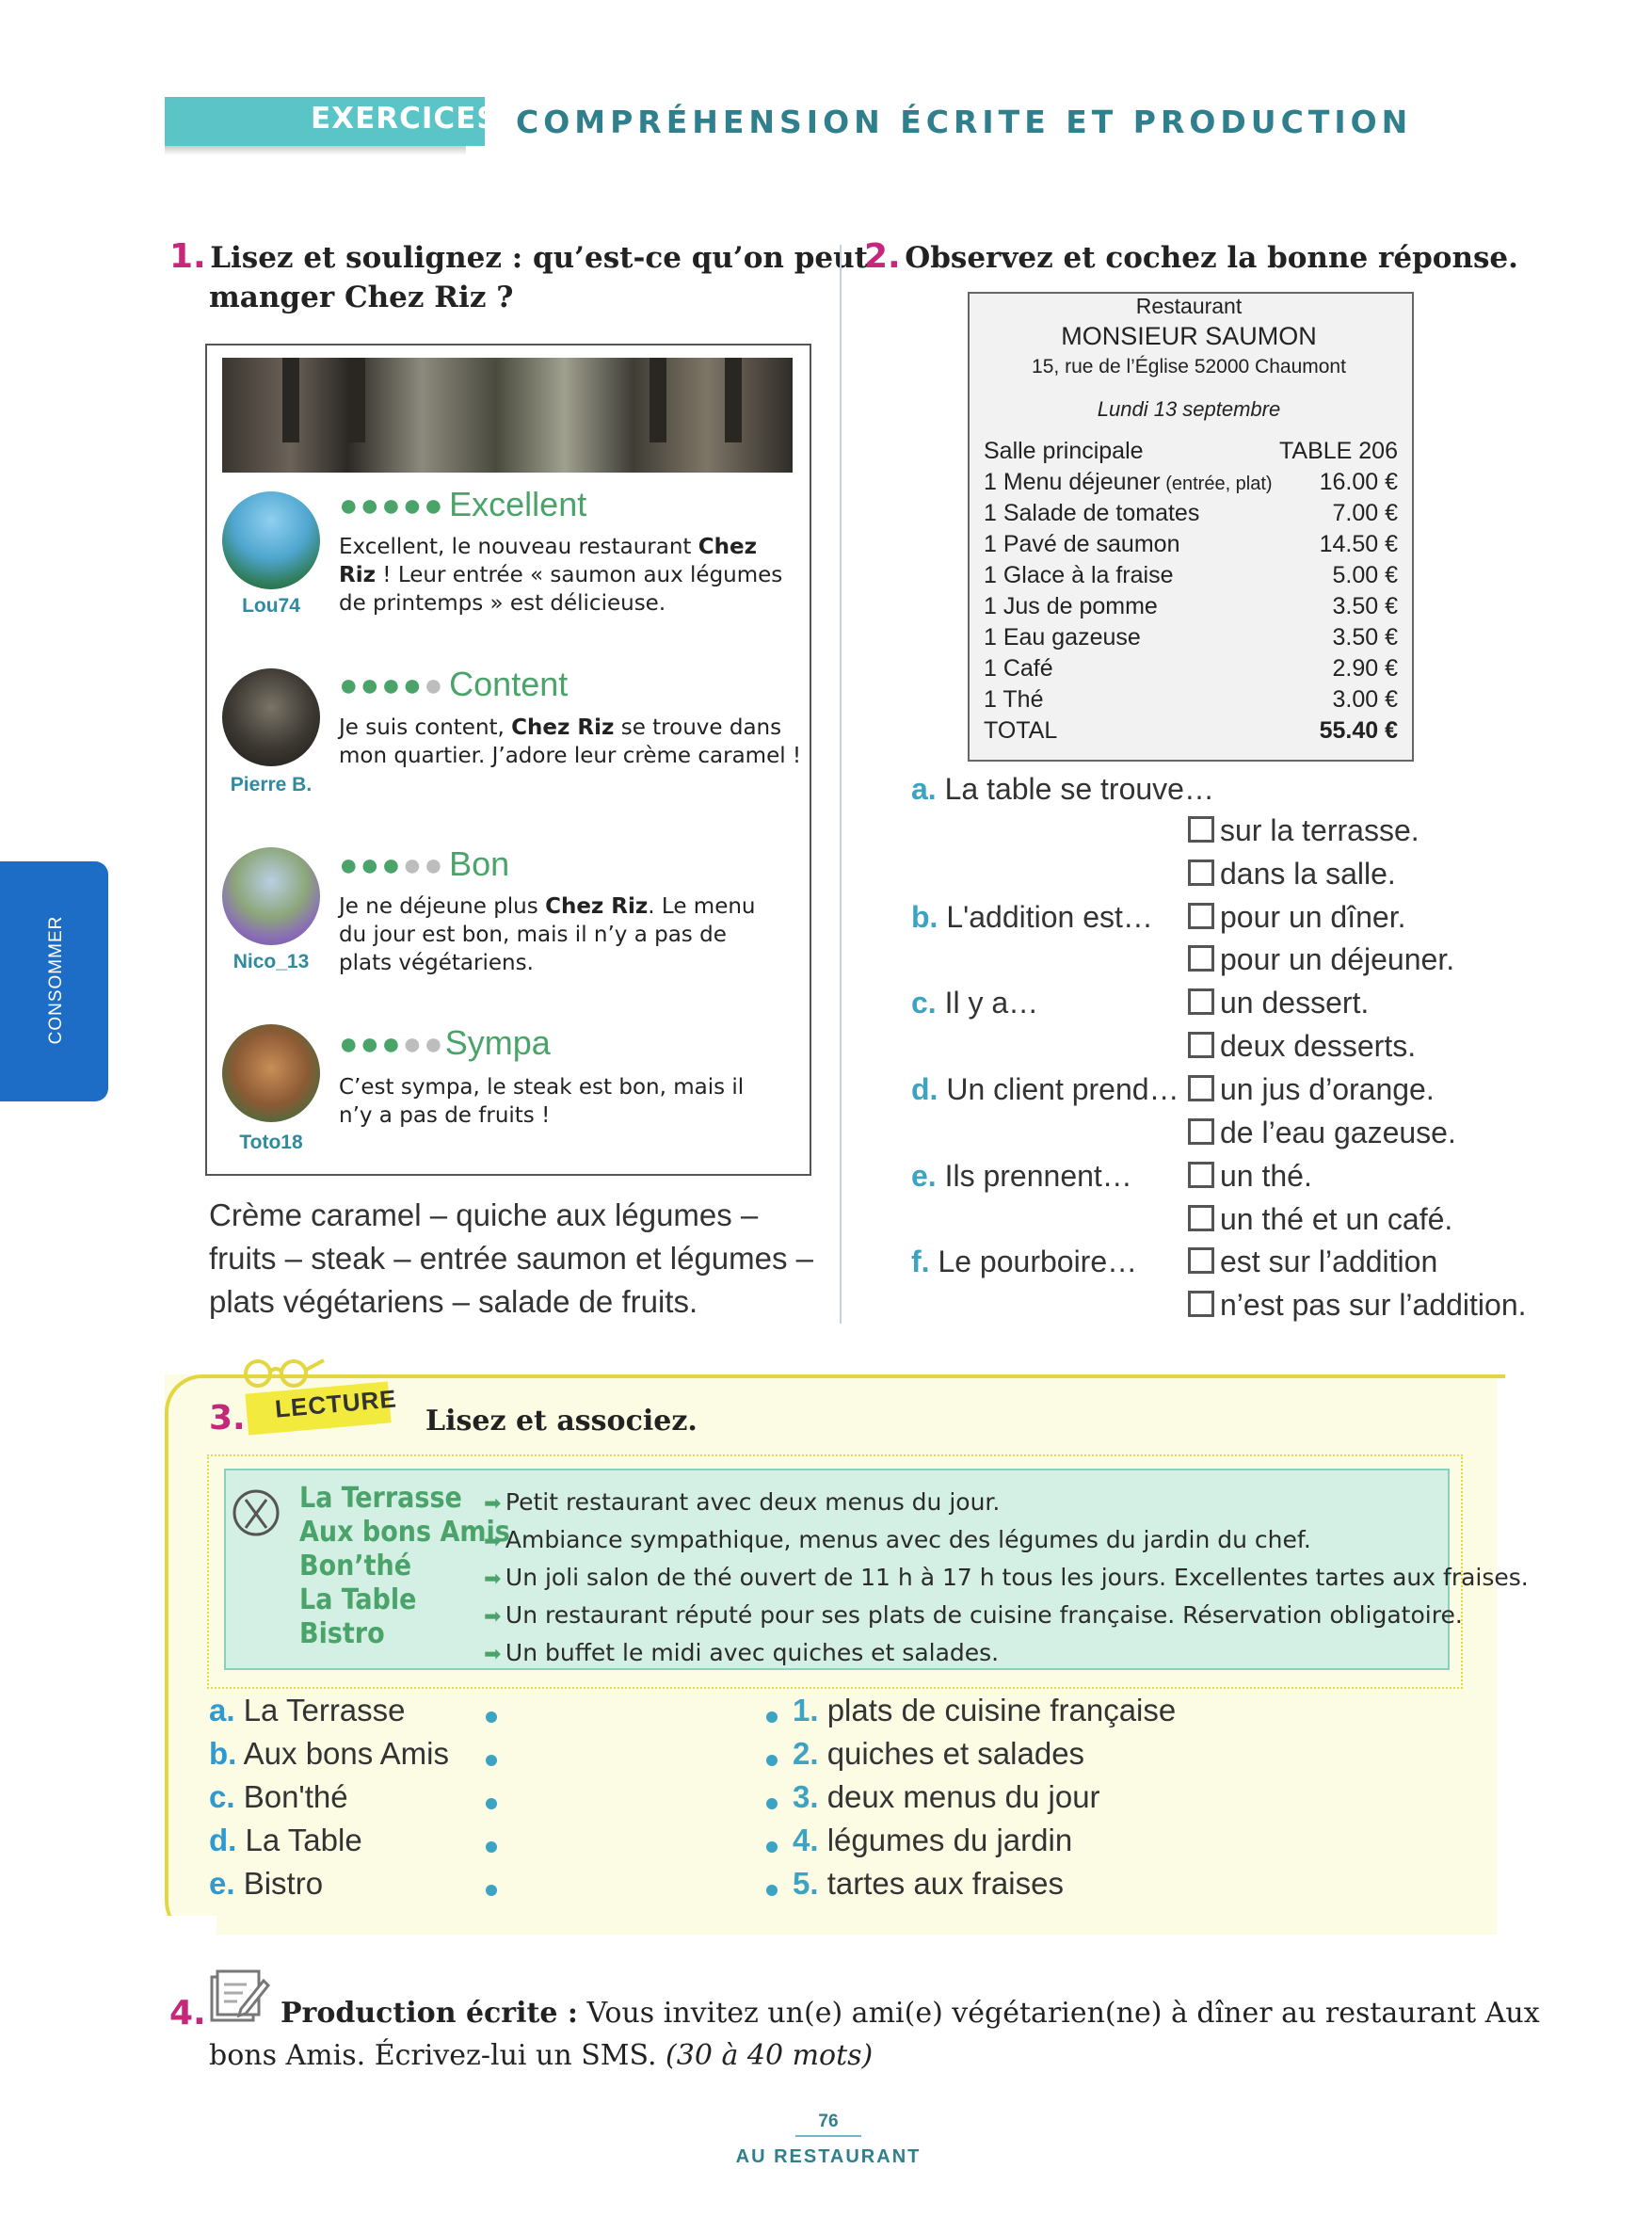 The image size is (1652, 2217). Describe the element at coordinates (1296, 917) in the screenshot. I see `answer-option: pour un dîner.` at that location.